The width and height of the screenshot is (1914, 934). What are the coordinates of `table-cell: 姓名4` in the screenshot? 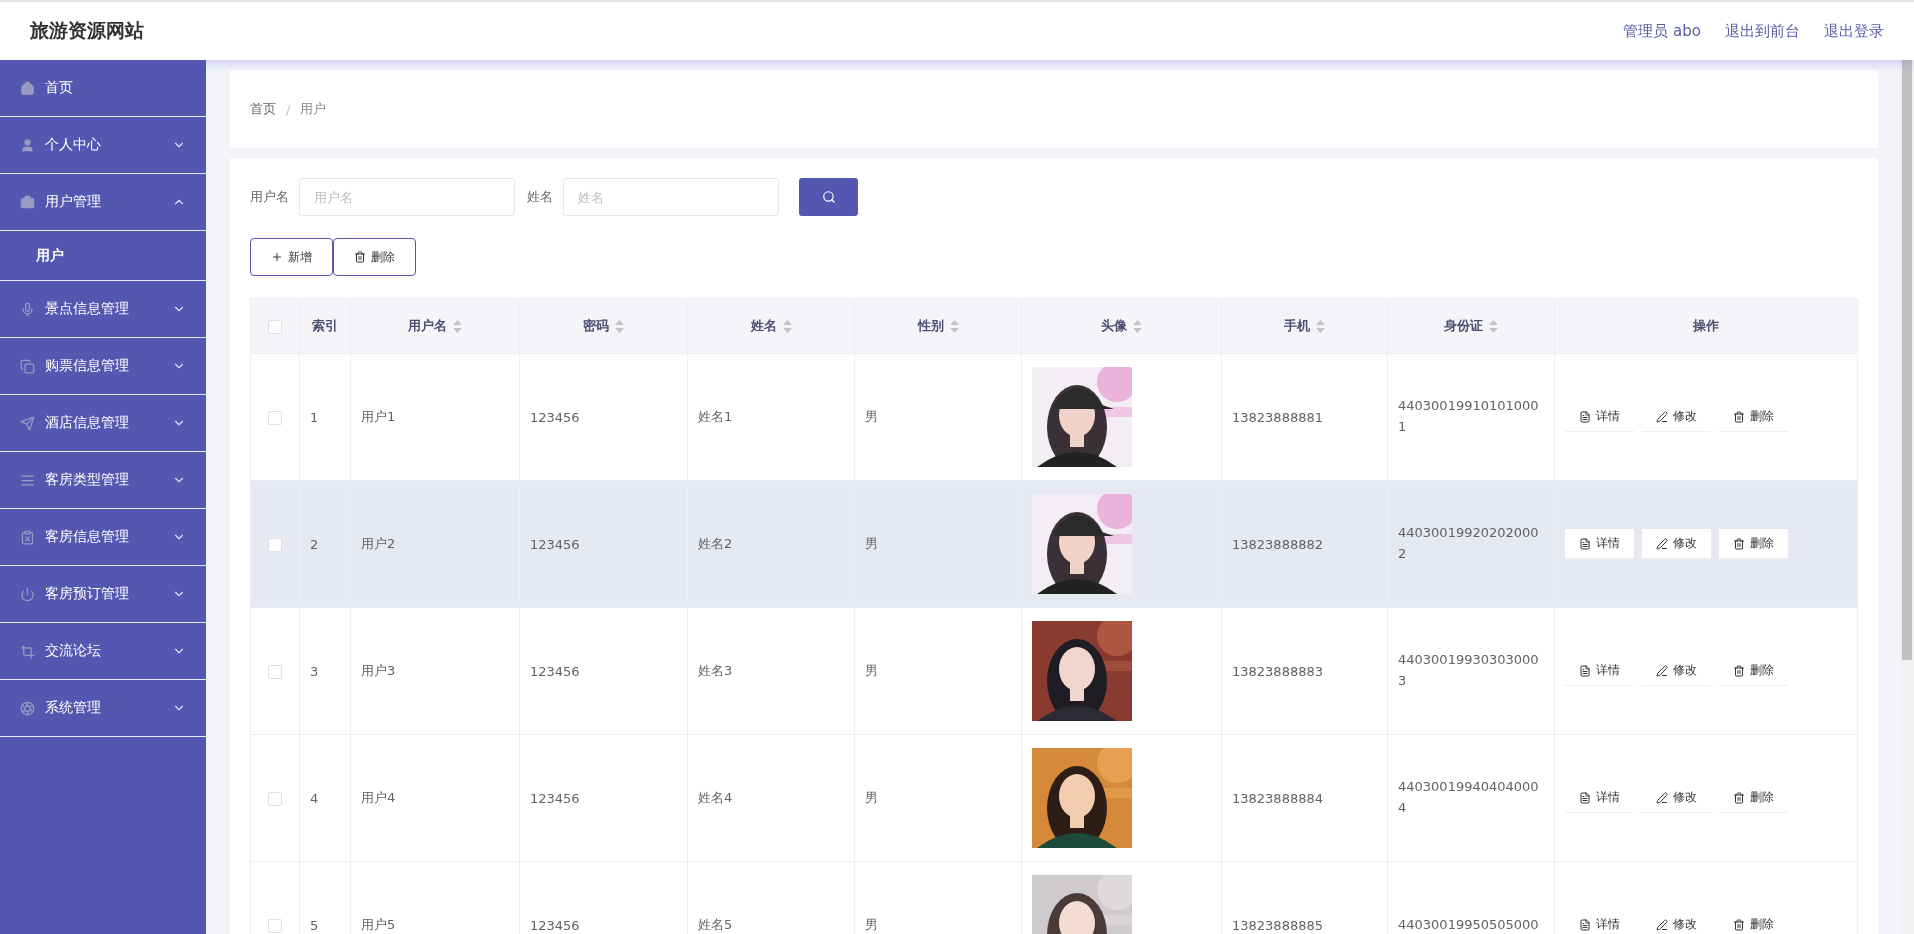 It's located at (715, 797).